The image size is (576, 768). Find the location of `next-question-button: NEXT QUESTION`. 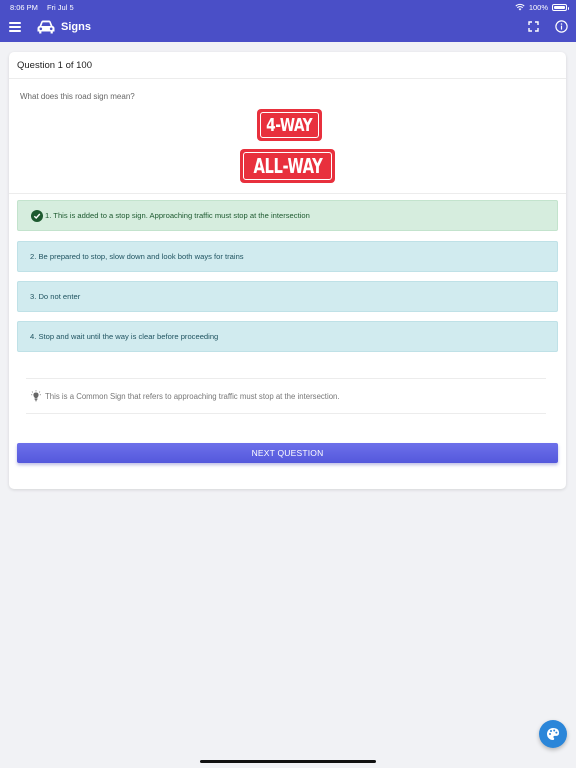

next-question-button: NEXT QUESTION is located at coordinates (287, 453).